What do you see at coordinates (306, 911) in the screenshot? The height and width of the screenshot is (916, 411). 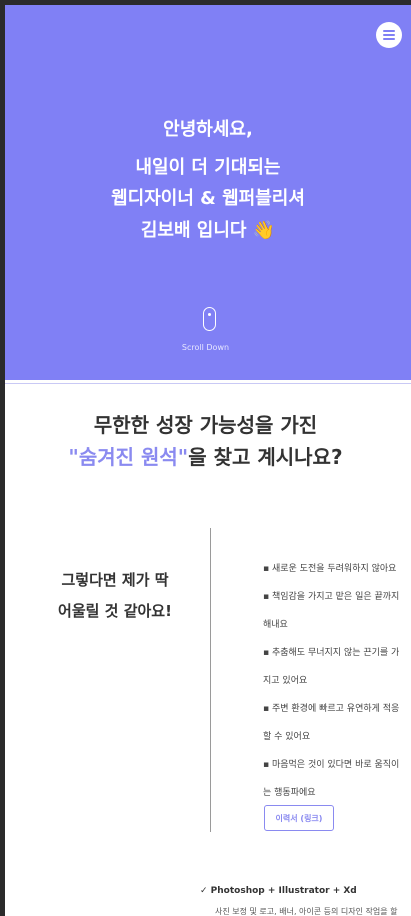 I see `skill-description: 사진 보정 및 로고, 배너, 아이콘 등의 디자인 작업을 할` at bounding box center [306, 911].